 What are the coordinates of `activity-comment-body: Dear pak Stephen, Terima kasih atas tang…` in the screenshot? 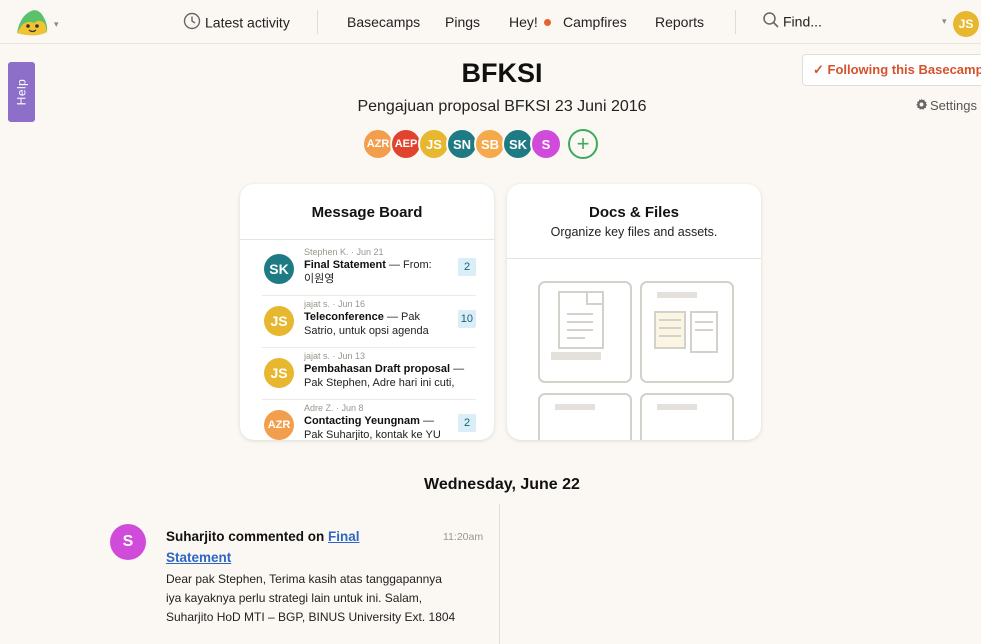 It's located at (311, 598).